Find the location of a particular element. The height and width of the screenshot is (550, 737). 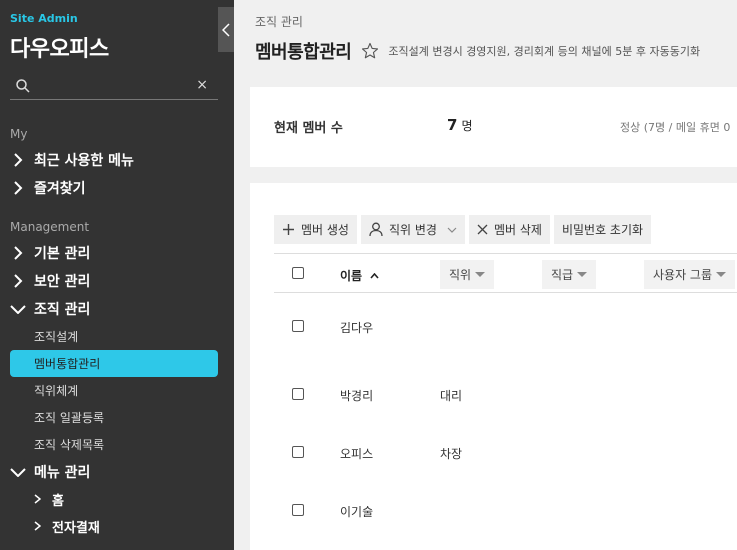

reset-password-button: 비밀번호 초기화 is located at coordinates (602, 229).